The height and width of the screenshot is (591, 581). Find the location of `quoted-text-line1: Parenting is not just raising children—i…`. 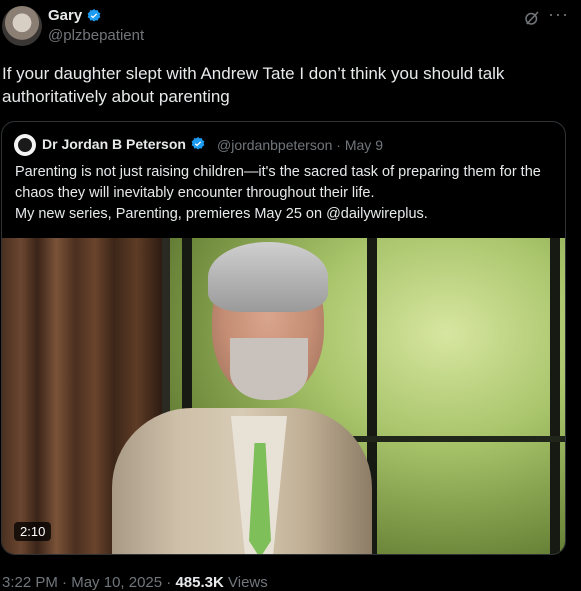

quoted-text-line1: Parenting is not just raising children—i… is located at coordinates (278, 182).